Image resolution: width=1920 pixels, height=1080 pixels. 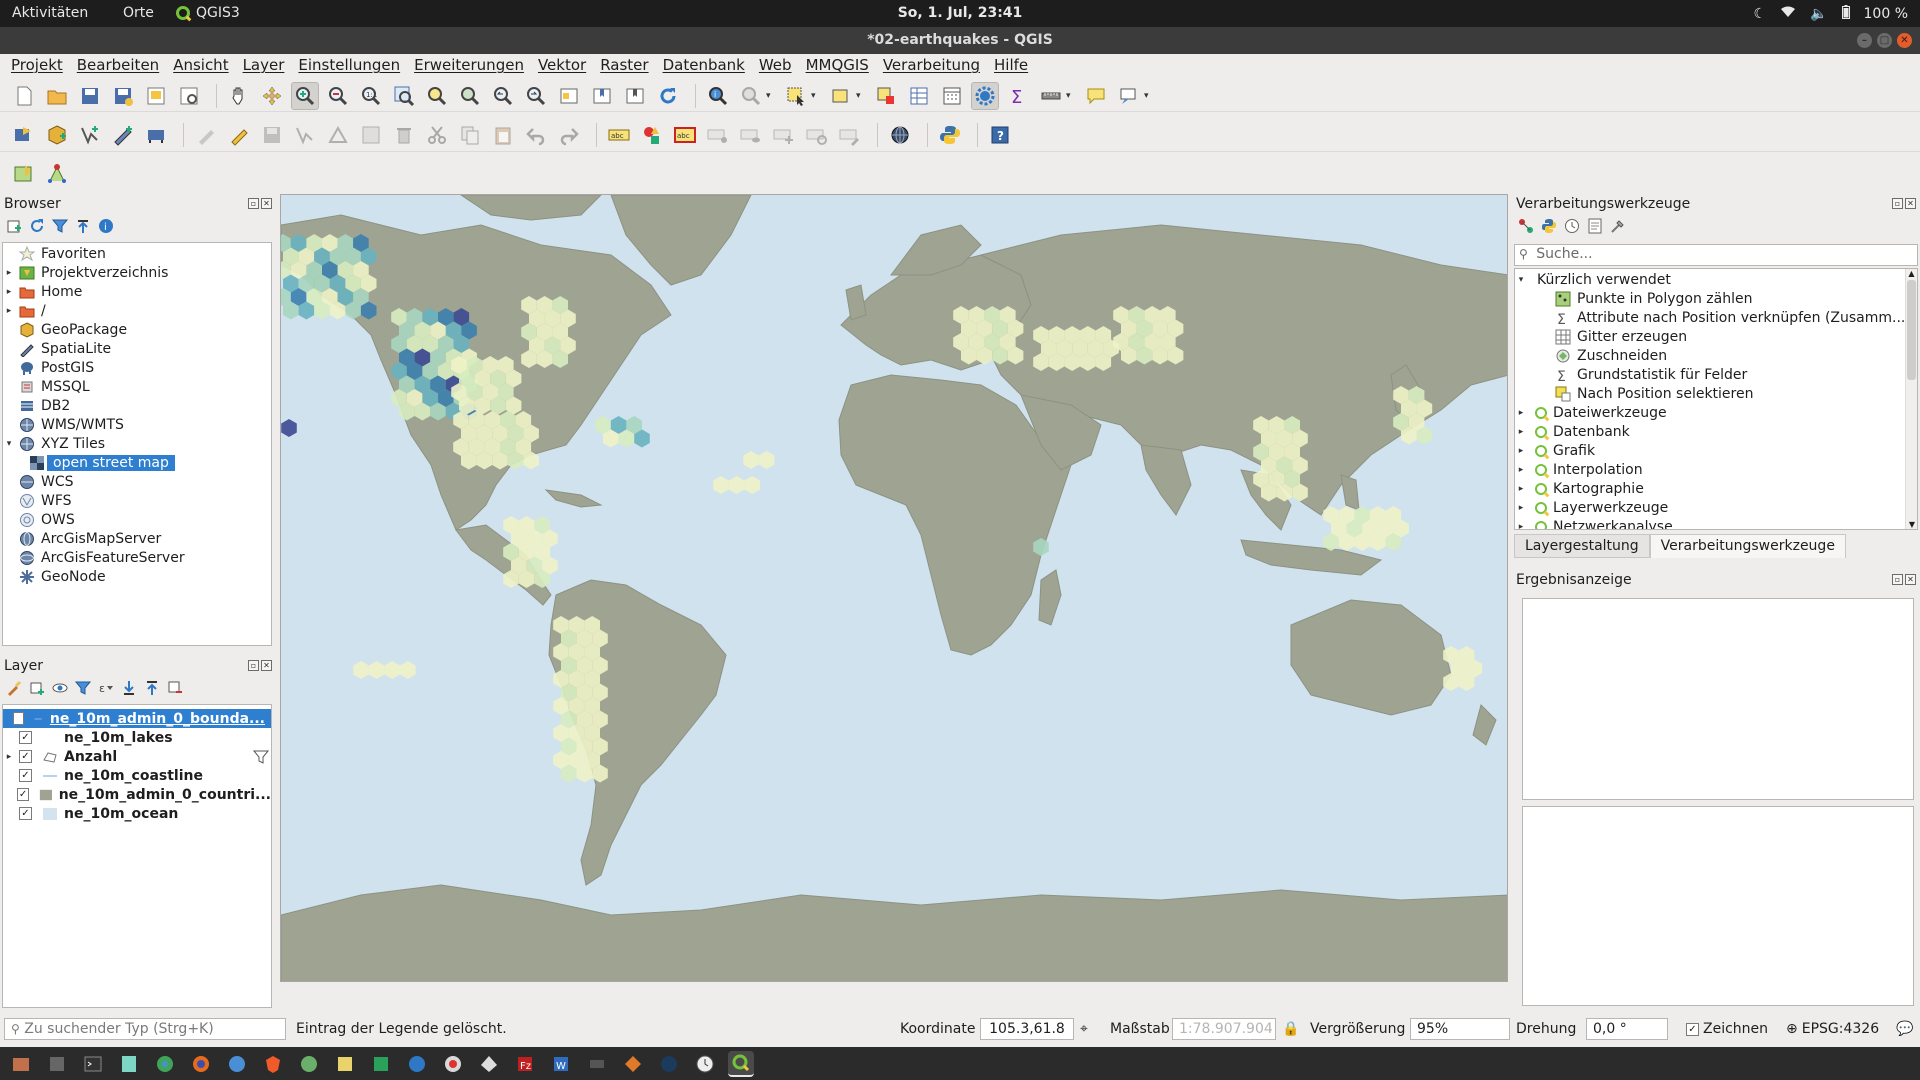 I want to click on chat-icon, so click(x=453, y=1064).